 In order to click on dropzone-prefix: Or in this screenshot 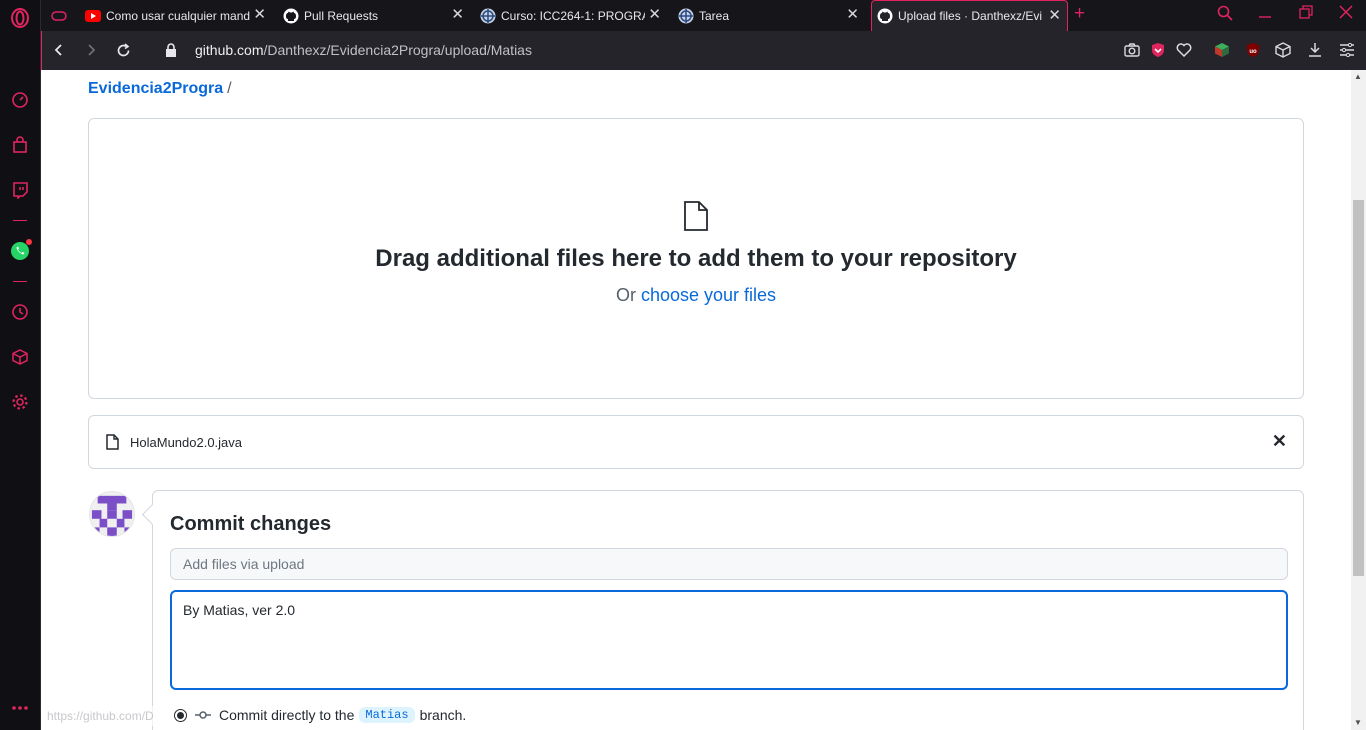, I will do `click(625, 295)`.